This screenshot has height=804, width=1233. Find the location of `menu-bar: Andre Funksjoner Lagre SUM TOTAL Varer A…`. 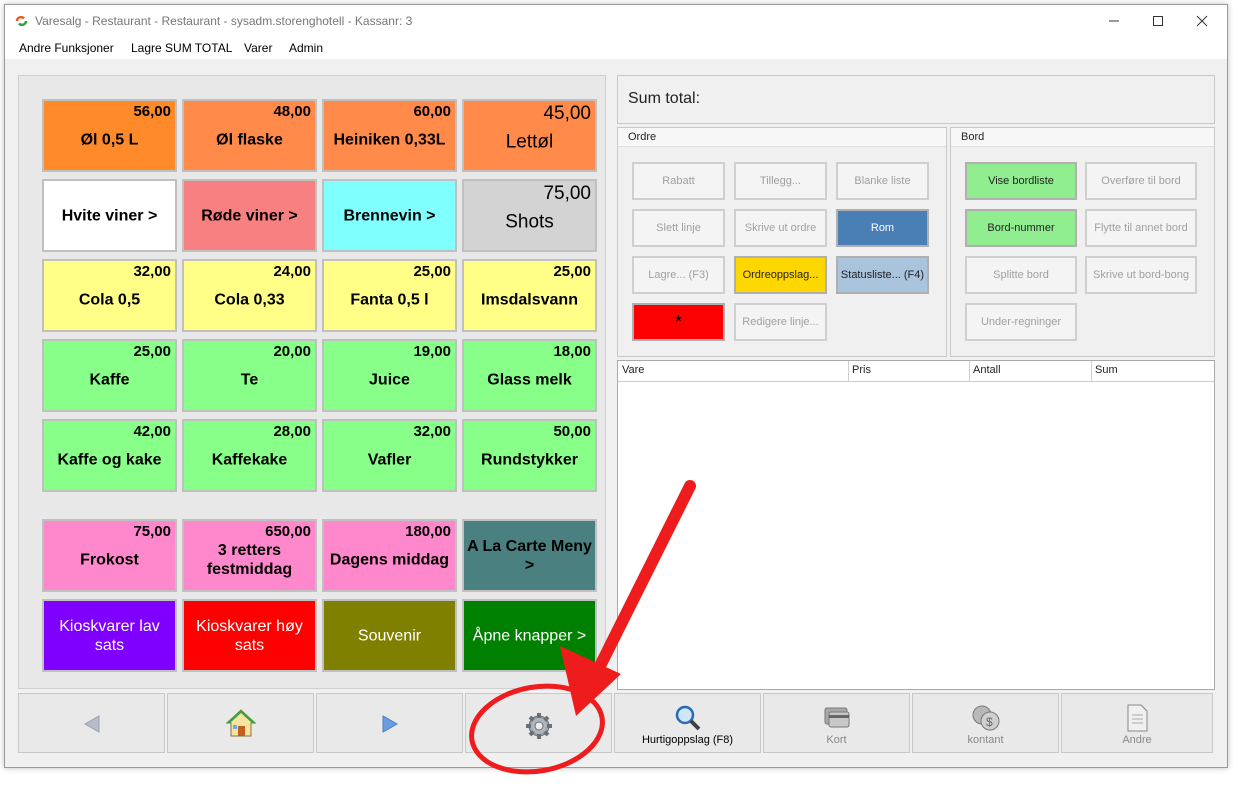

menu-bar: Andre Funksjoner Lagre SUM TOTAL Varer A… is located at coordinates (616, 48).